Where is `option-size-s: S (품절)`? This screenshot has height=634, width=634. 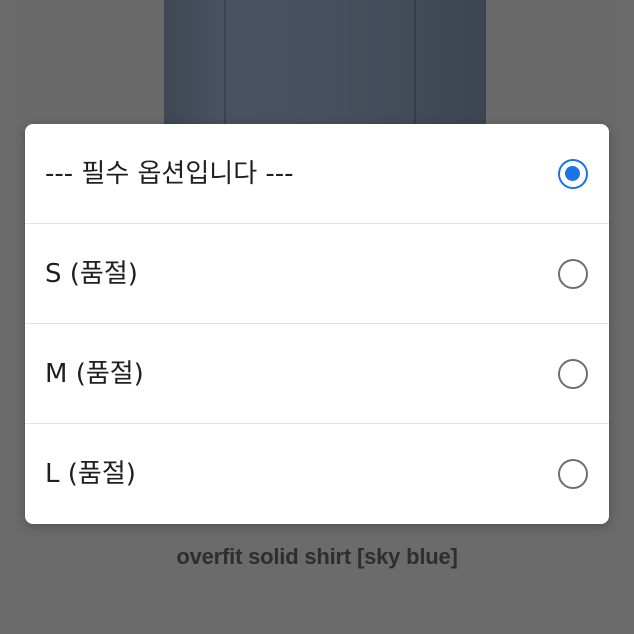
option-size-s: S (품절) is located at coordinates (317, 274).